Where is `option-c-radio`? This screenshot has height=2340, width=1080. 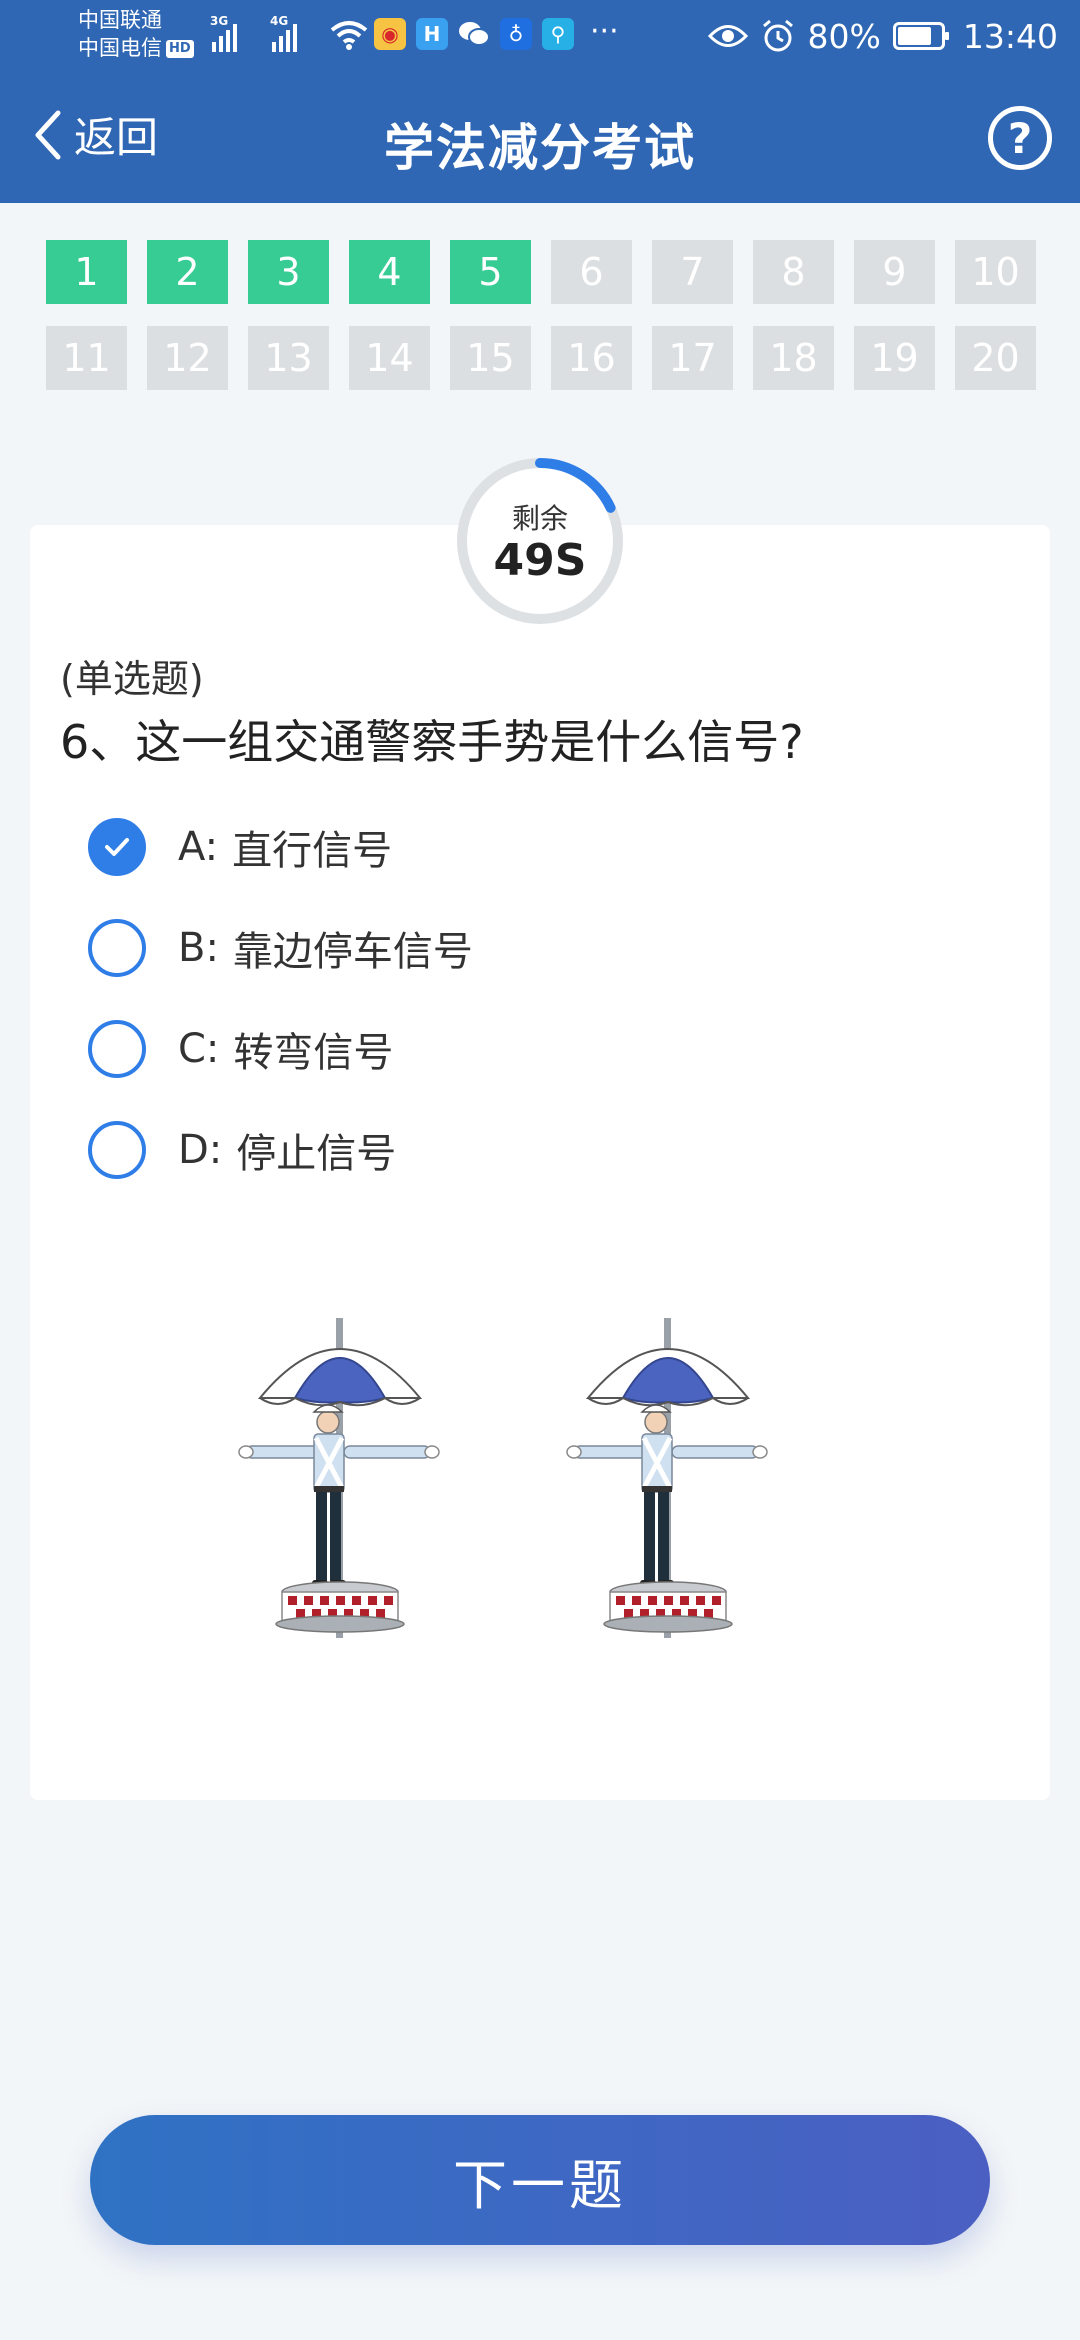 option-c-radio is located at coordinates (117, 1049).